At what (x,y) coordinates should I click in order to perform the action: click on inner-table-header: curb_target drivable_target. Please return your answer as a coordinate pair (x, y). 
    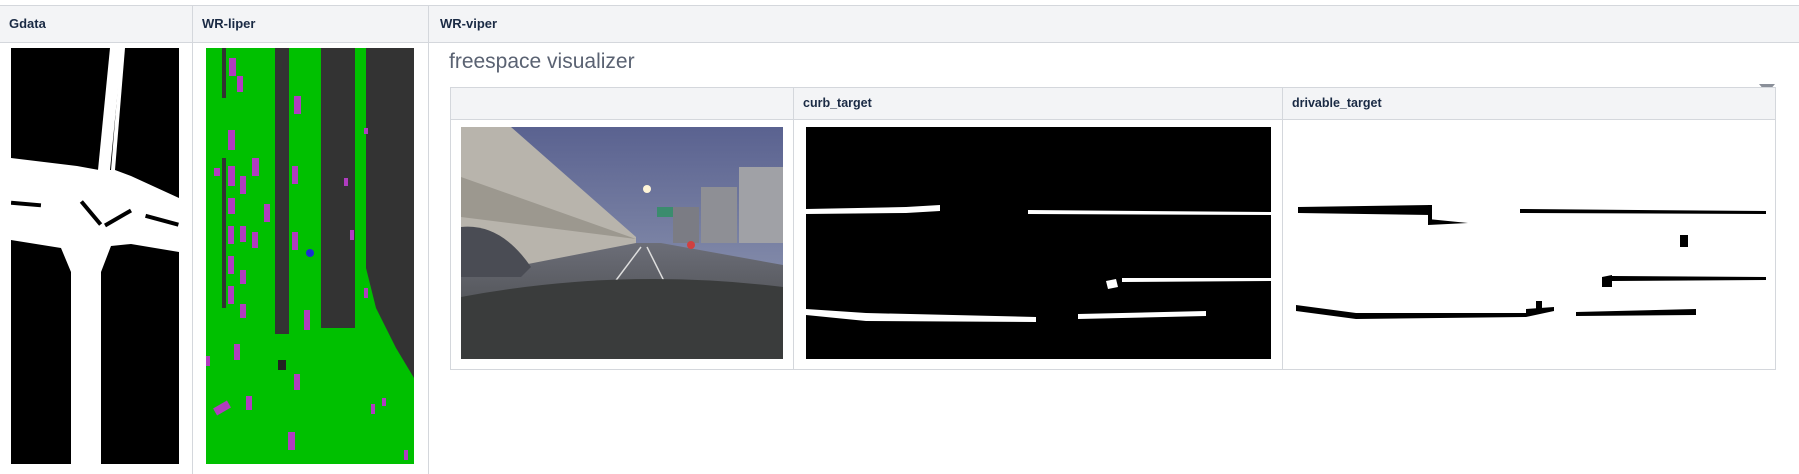
    Looking at the image, I should click on (1113, 104).